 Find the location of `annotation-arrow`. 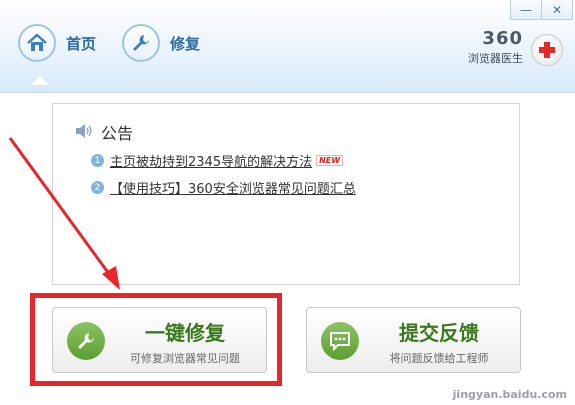

annotation-arrow is located at coordinates (64, 213).